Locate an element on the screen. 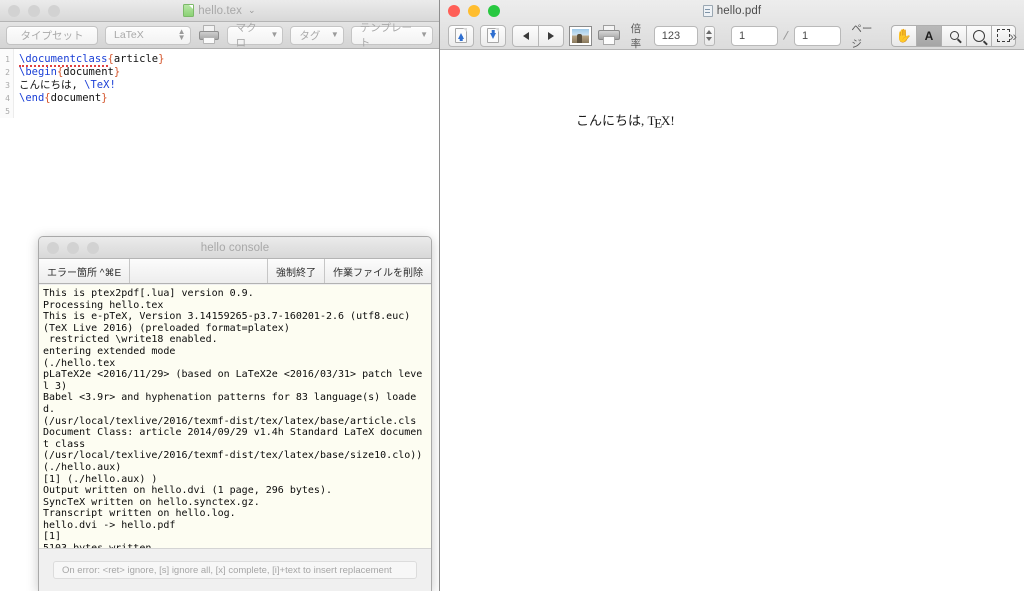 The width and height of the screenshot is (1024, 591). template-select: テンプレート ▼ is located at coordinates (391, 35).